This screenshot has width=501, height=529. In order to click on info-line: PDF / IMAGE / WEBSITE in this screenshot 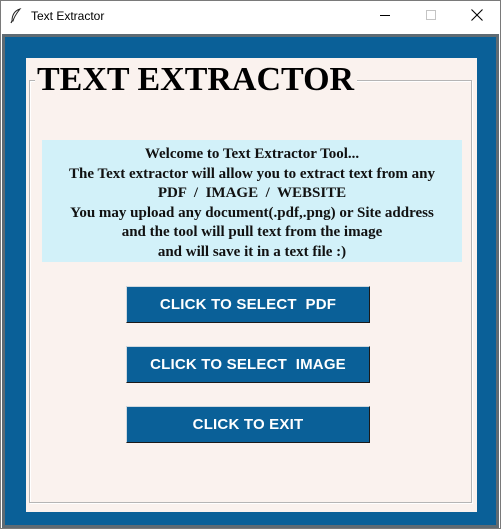, I will do `click(252, 193)`.